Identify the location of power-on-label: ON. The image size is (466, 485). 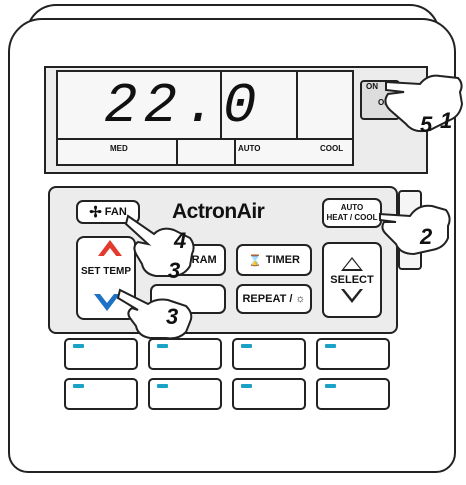
(372, 86).